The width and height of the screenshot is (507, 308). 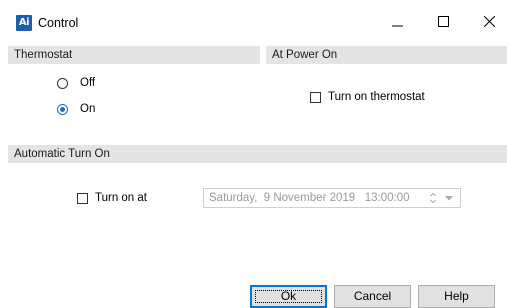 What do you see at coordinates (88, 83) in the screenshot?
I see `radio-off-label: Off` at bounding box center [88, 83].